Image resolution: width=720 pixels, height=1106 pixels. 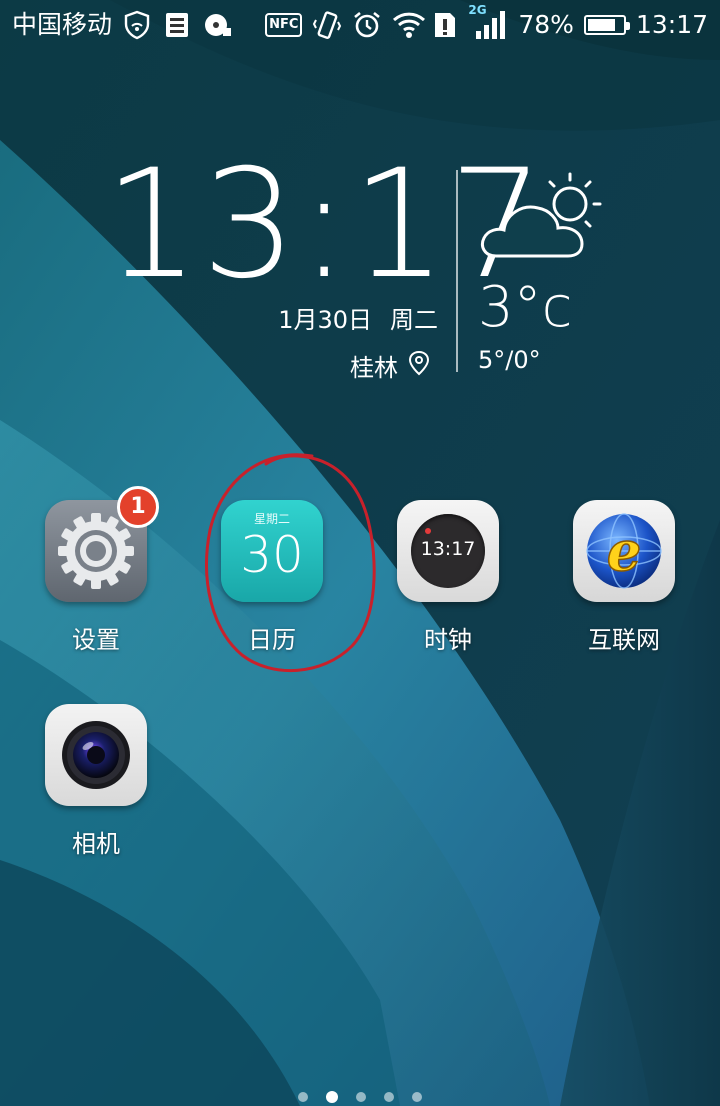 I want to click on clock-icon: 13:17, so click(x=448, y=551).